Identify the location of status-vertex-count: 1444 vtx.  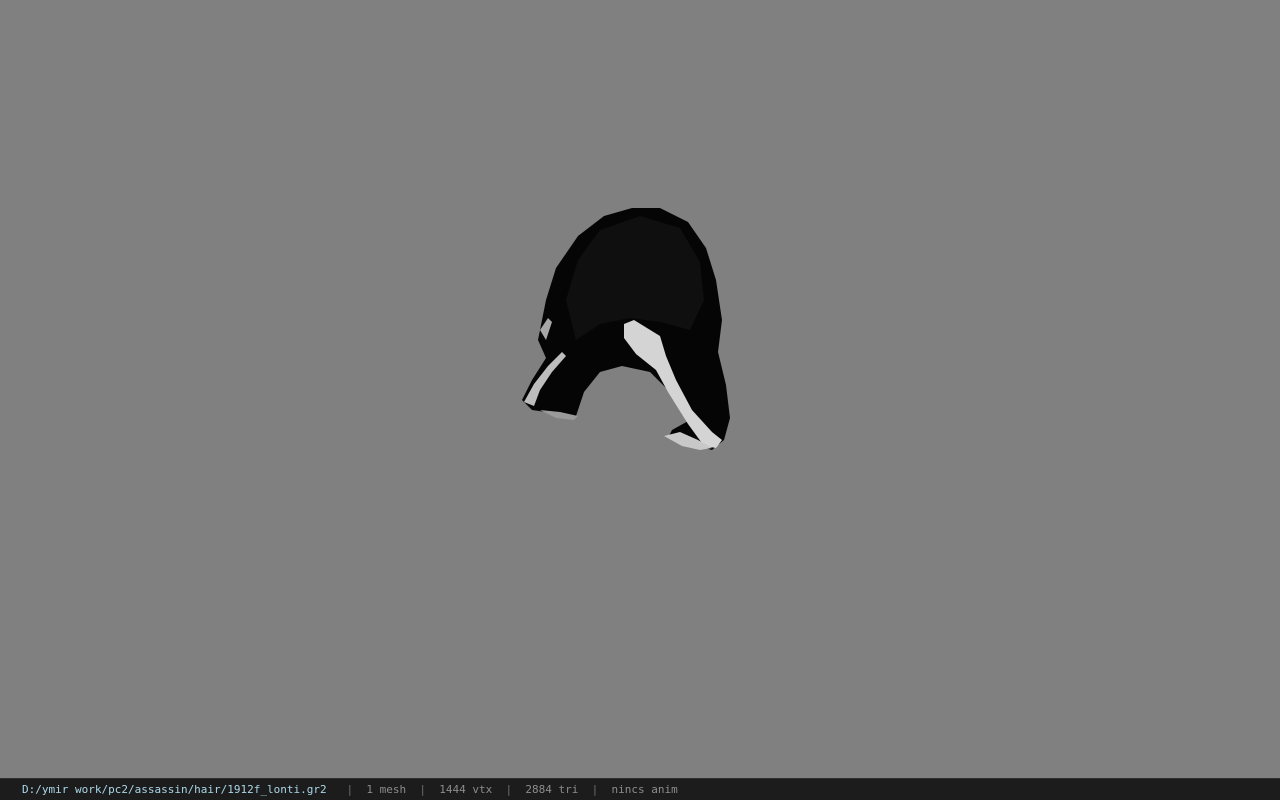
(466, 789).